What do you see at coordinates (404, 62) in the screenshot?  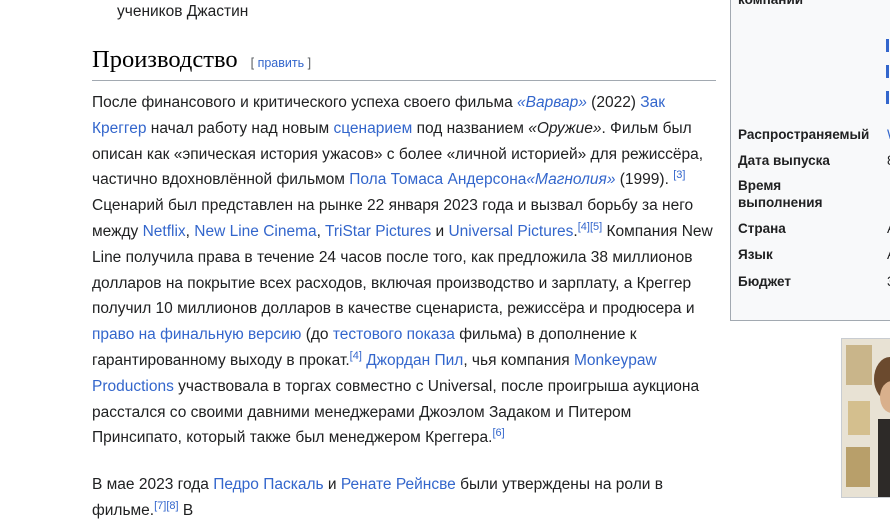 I see `section-heading: Производство [ править ]` at bounding box center [404, 62].